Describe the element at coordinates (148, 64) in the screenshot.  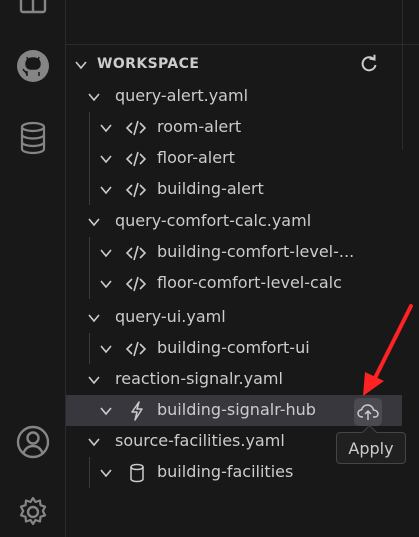
I see `section-title: WORKSPACE` at that location.